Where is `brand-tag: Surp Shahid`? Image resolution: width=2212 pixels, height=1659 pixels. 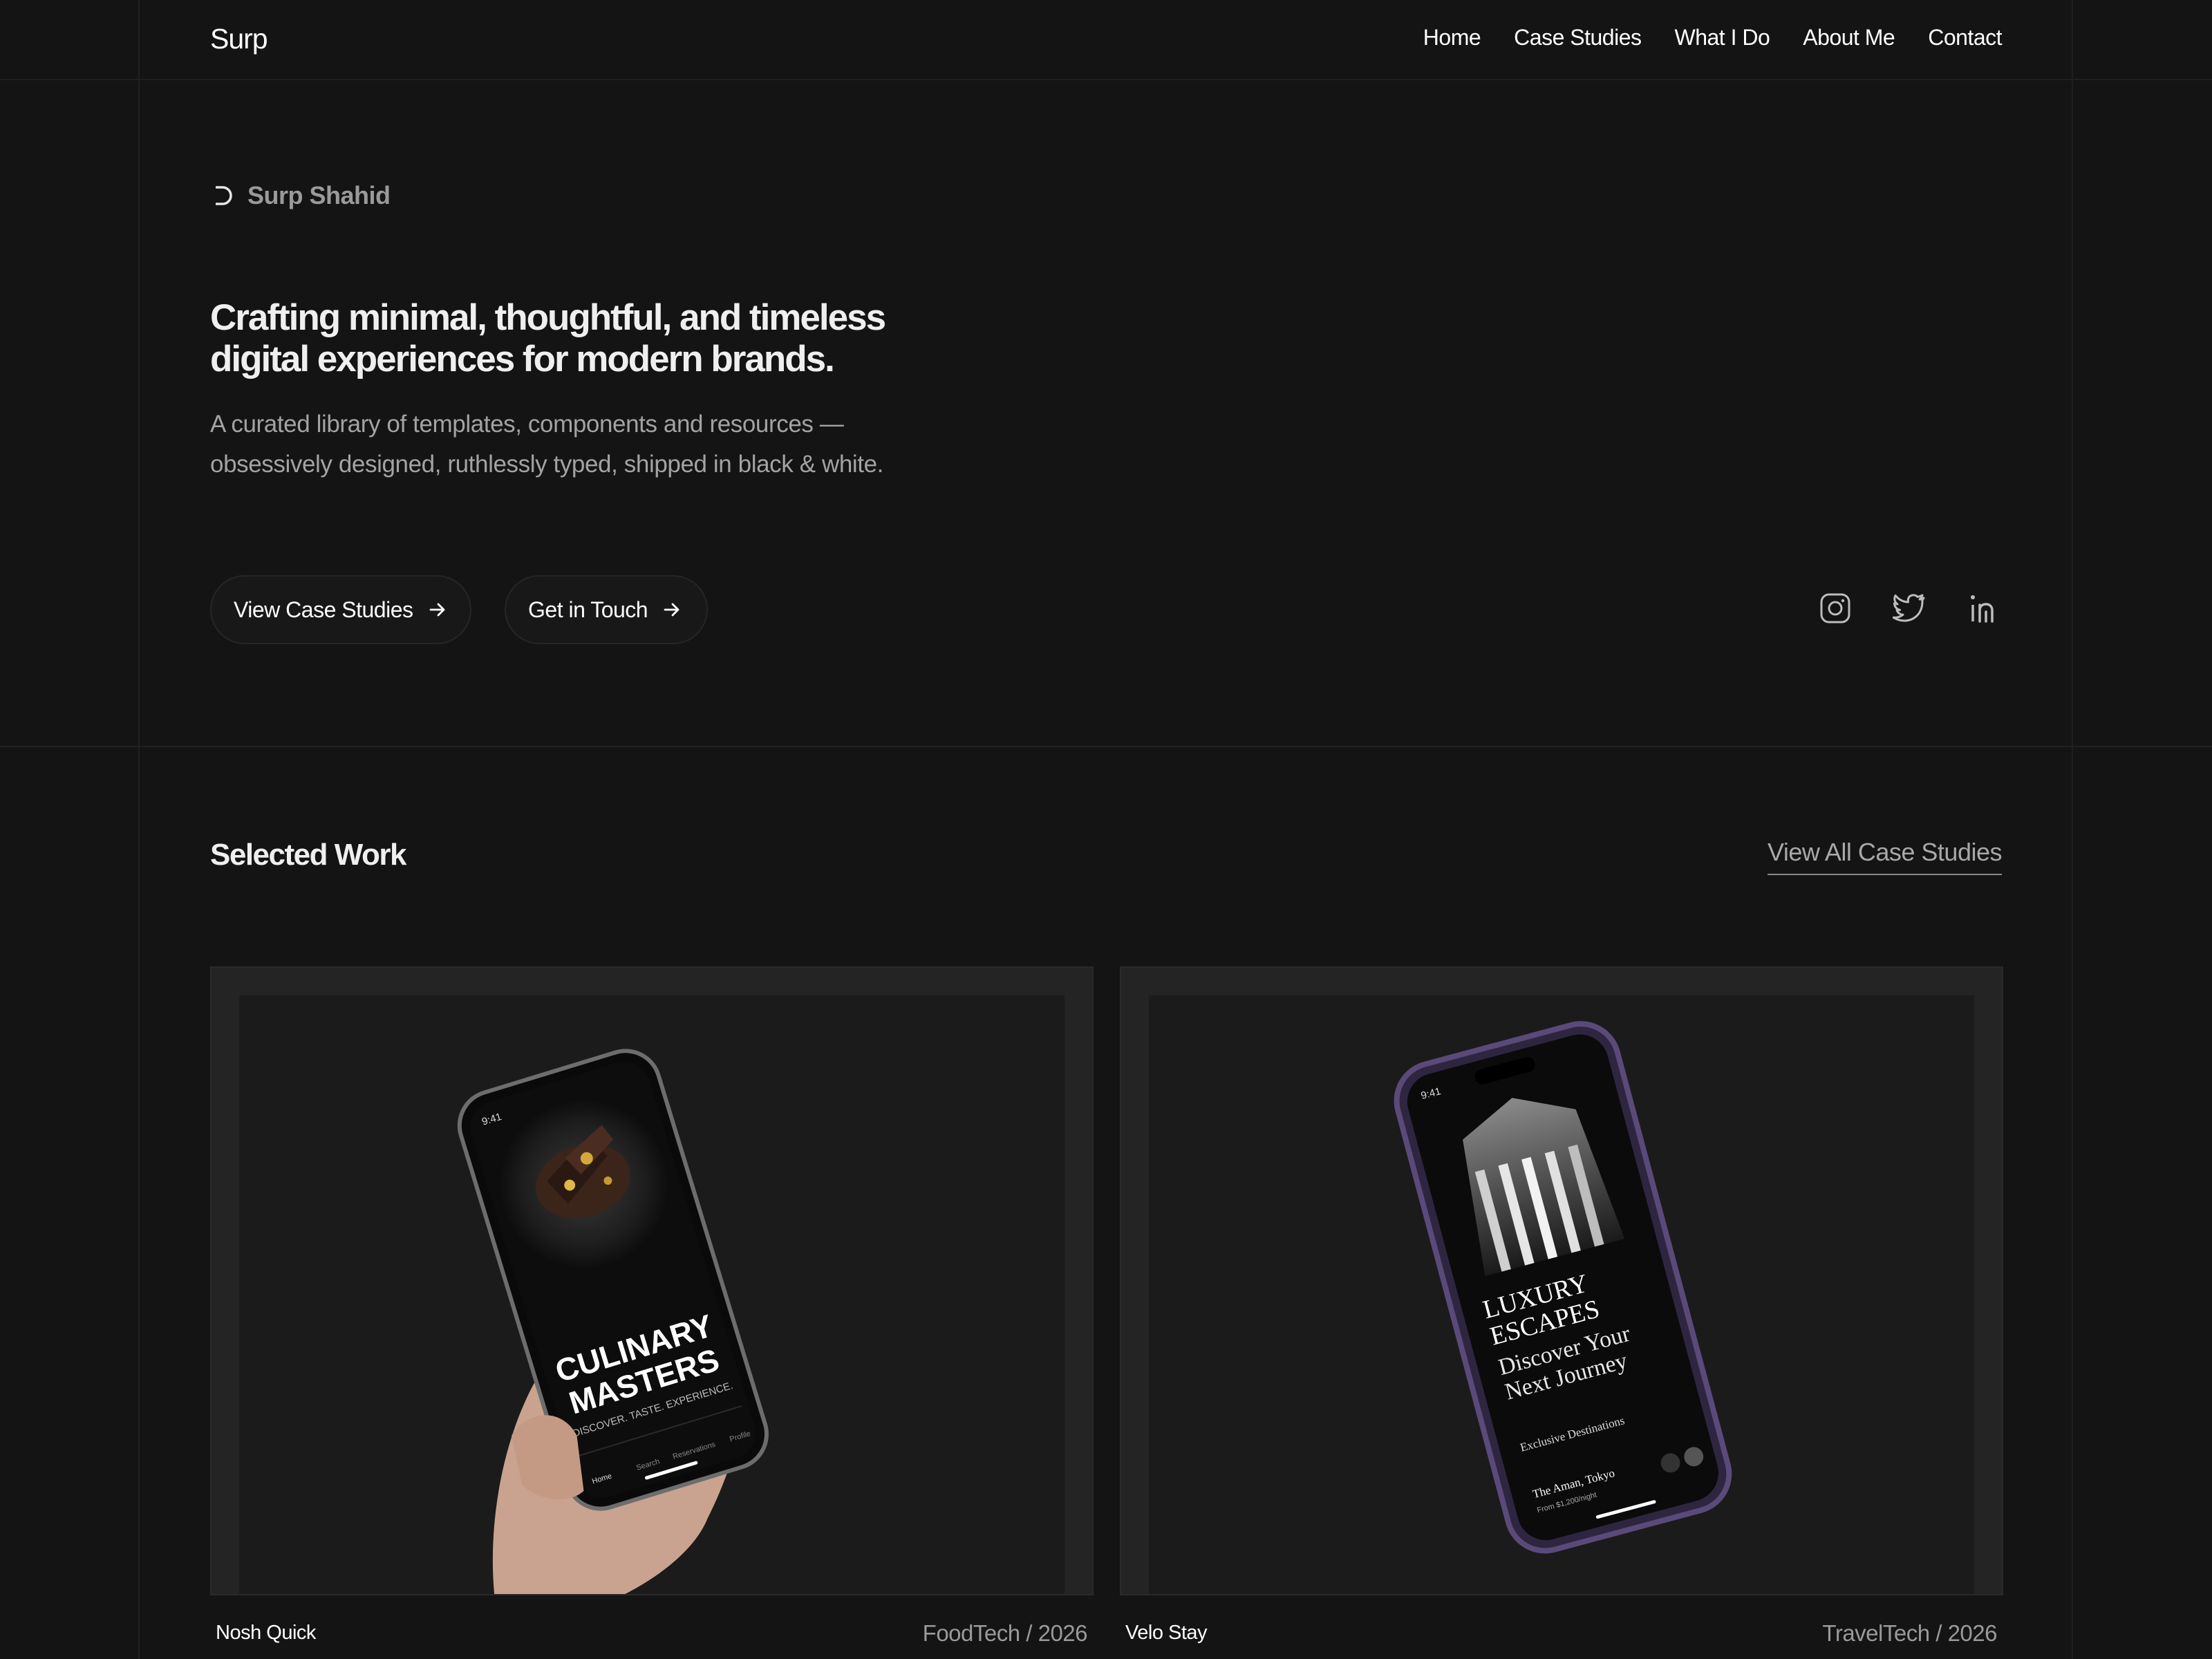 brand-tag: Surp Shahid is located at coordinates (300, 195).